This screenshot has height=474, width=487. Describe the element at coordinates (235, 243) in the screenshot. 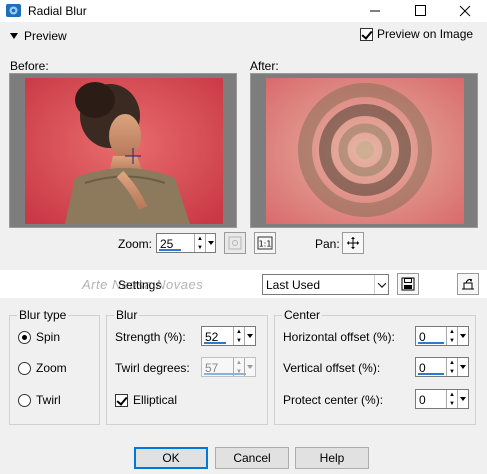

I see `zoom-fit-button` at that location.